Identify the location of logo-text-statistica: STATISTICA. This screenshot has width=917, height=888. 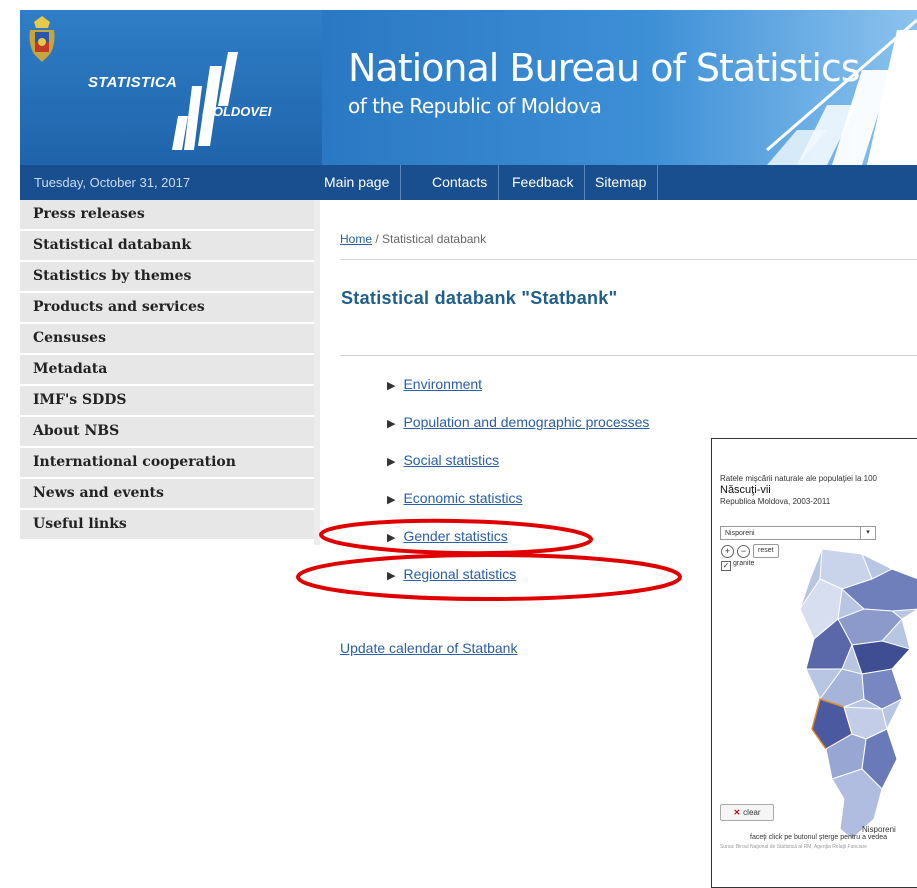
(133, 82).